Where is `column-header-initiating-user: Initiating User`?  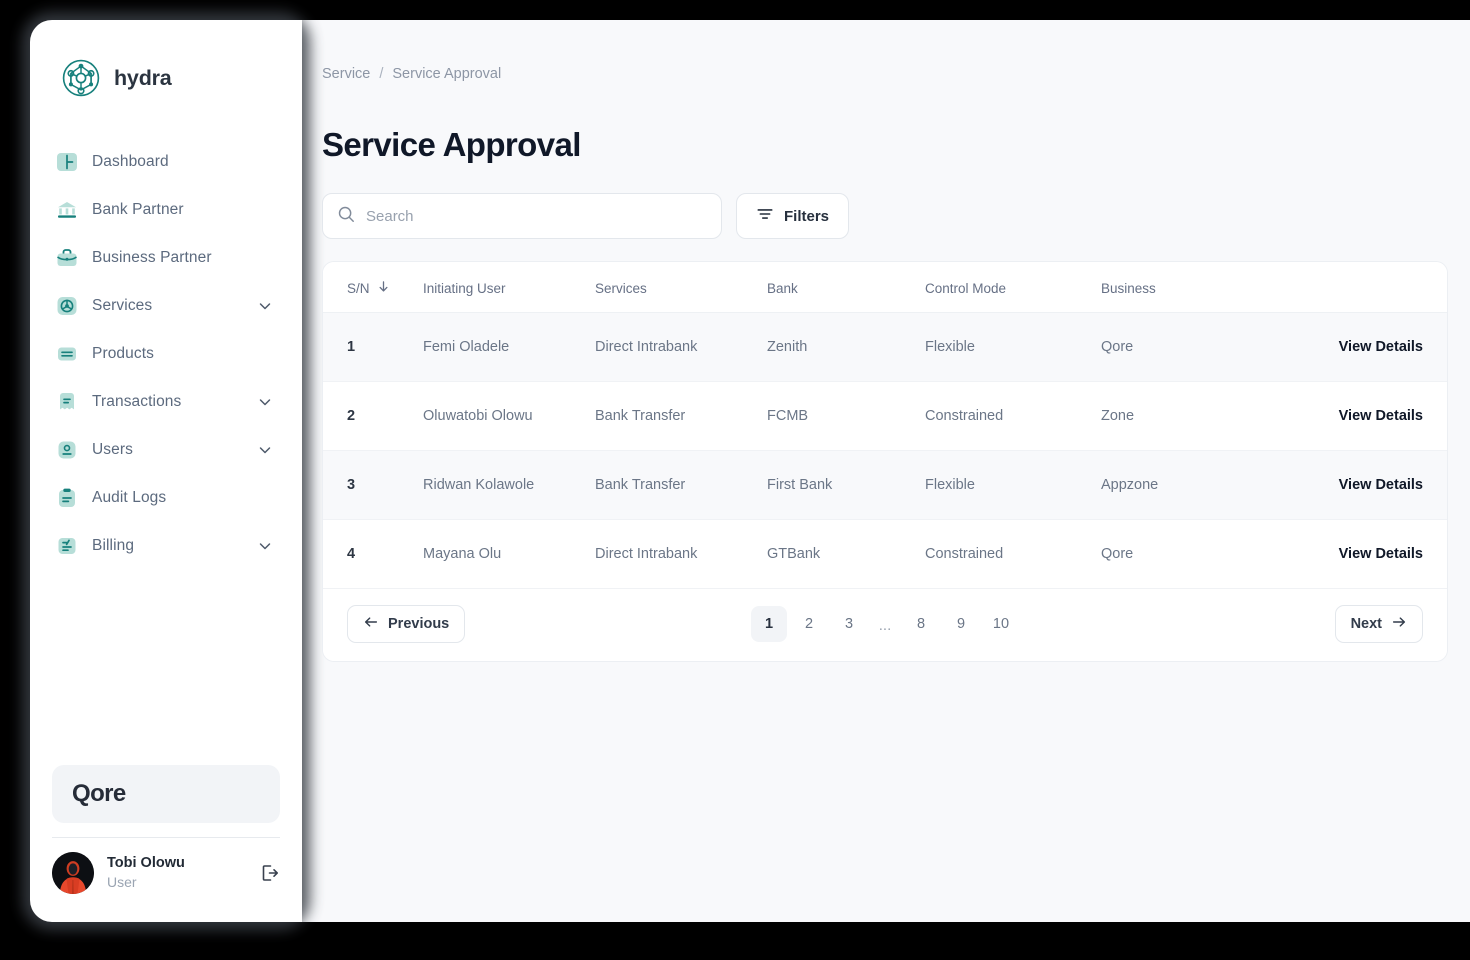 column-header-initiating-user: Initiating User is located at coordinates (509, 287).